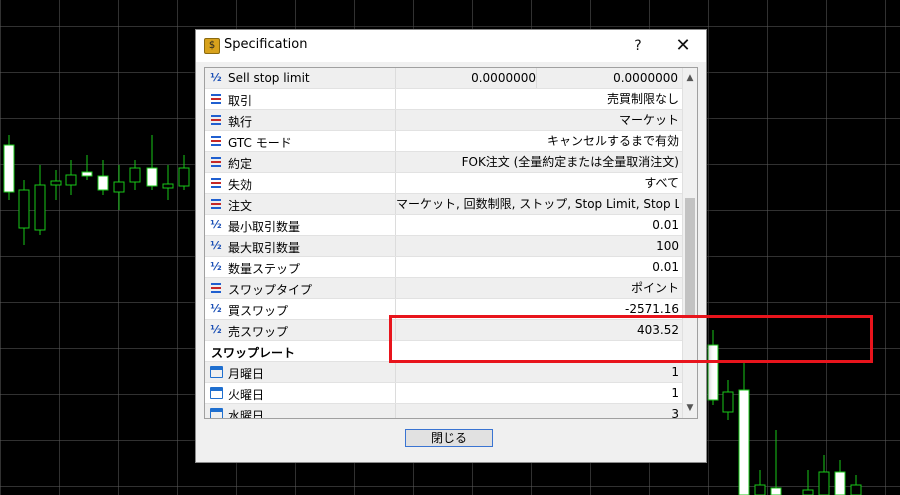  I want to click on table-row: 約定 FOK注文 (全量約定または全量取消注文), so click(444, 162).